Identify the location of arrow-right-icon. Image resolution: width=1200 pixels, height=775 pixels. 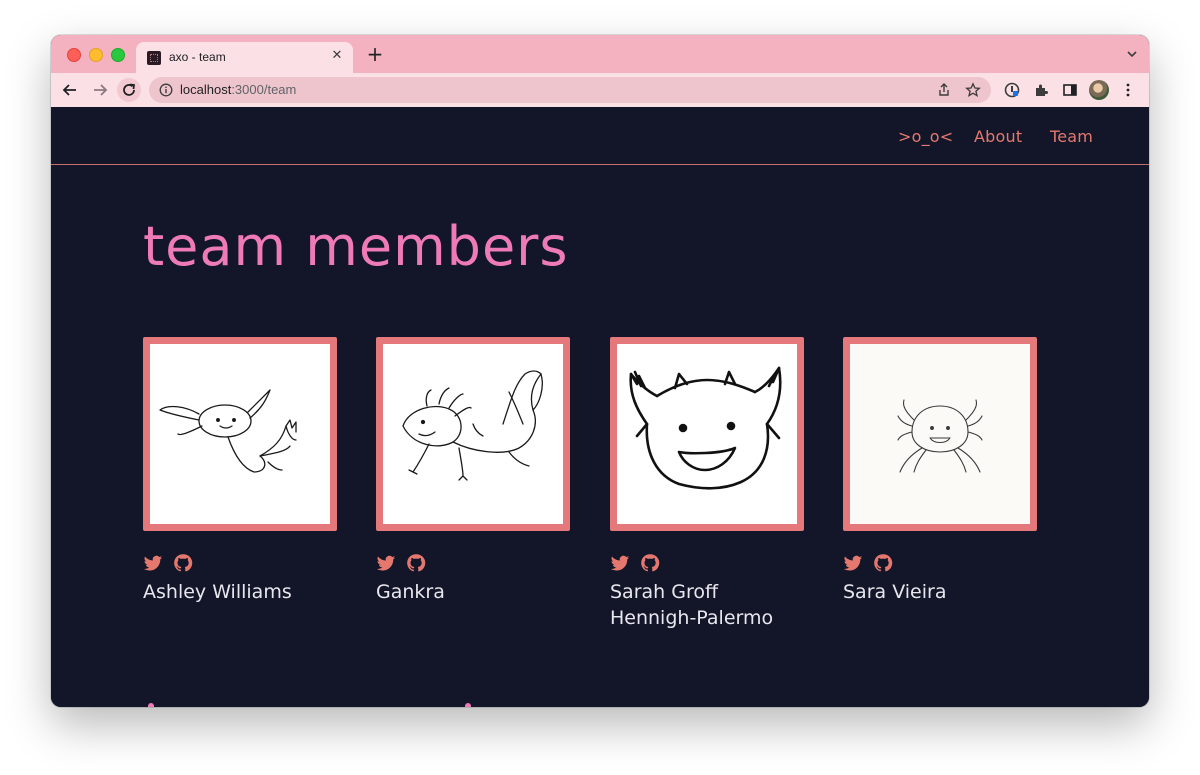
(101, 90).